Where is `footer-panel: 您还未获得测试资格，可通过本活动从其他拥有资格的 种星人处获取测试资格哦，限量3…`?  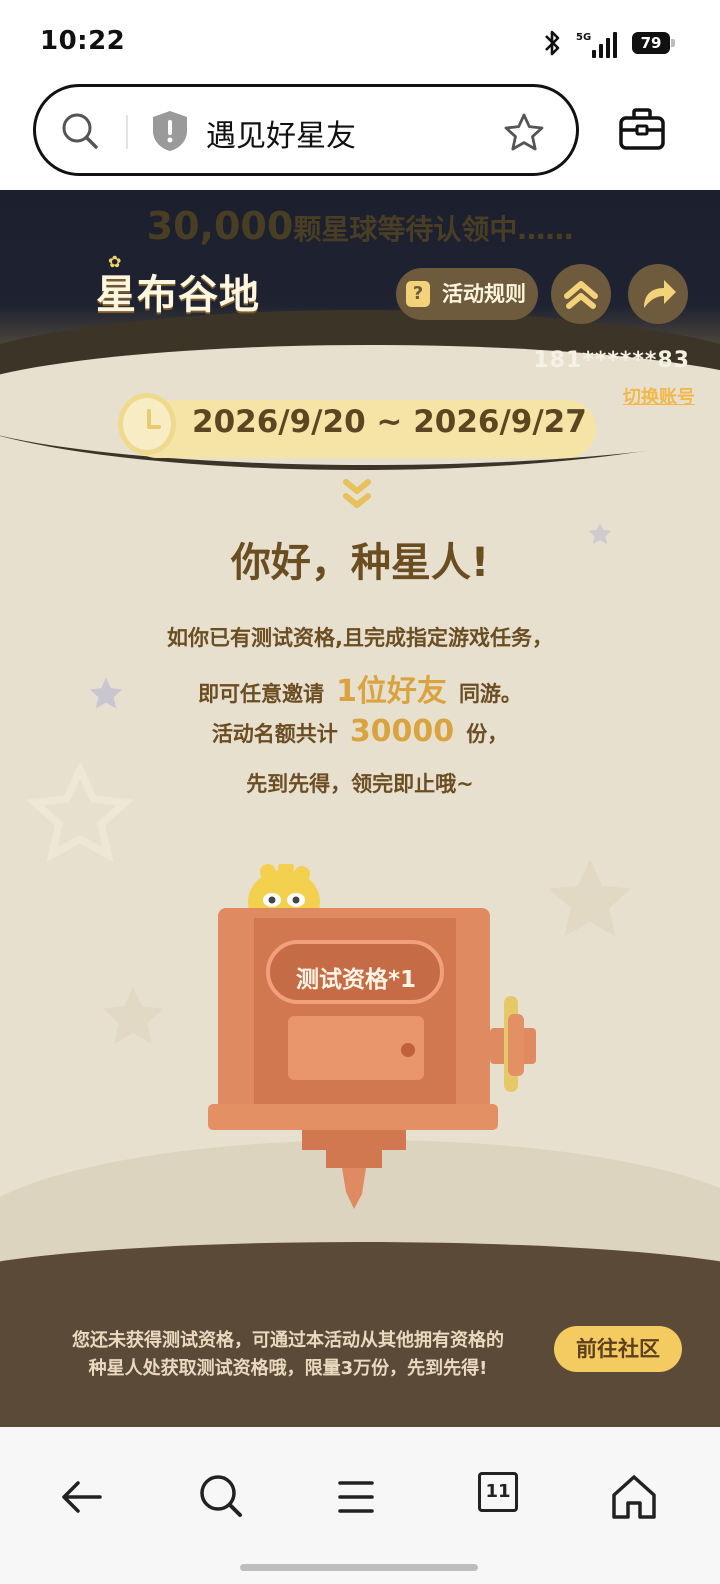 footer-panel: 您还未获得测试资格，可通过本活动从其他拥有资格的 种星人处获取测试资格哦，限量3… is located at coordinates (360, 1334).